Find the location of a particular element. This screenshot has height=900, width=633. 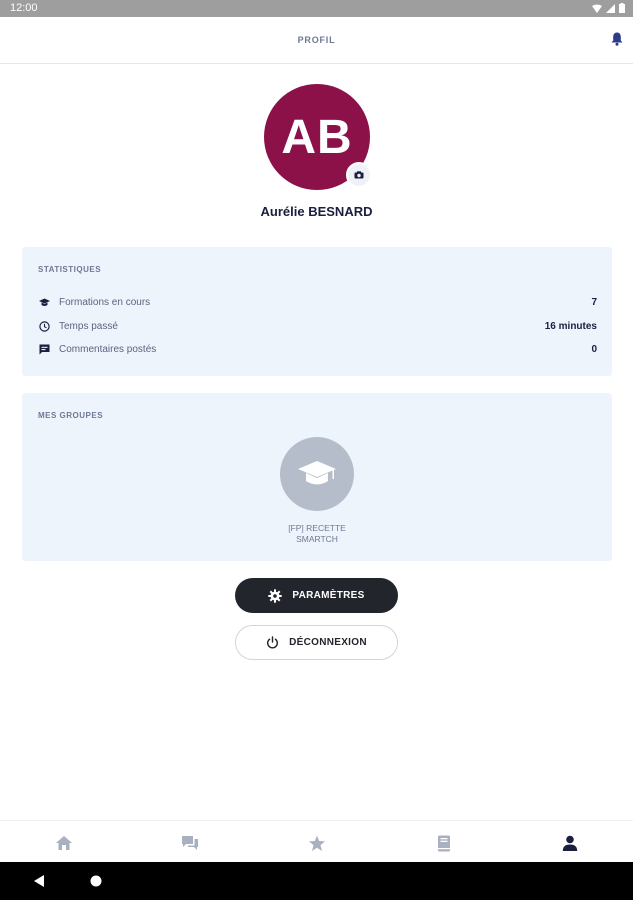

bell-icon is located at coordinates (617, 41).